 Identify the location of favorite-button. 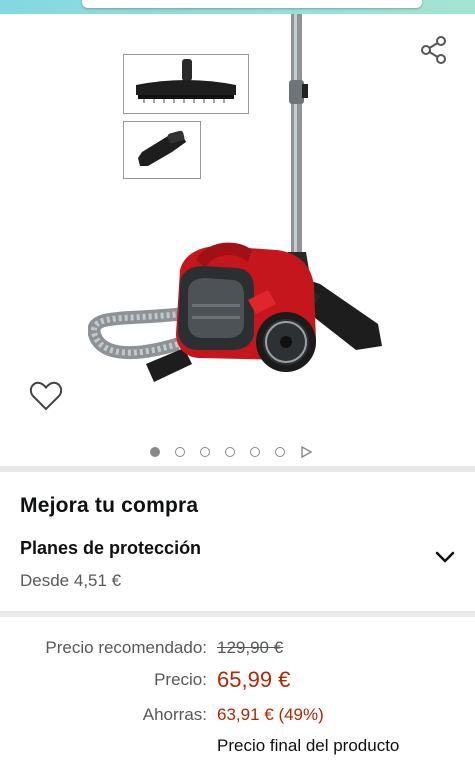
(46, 396).